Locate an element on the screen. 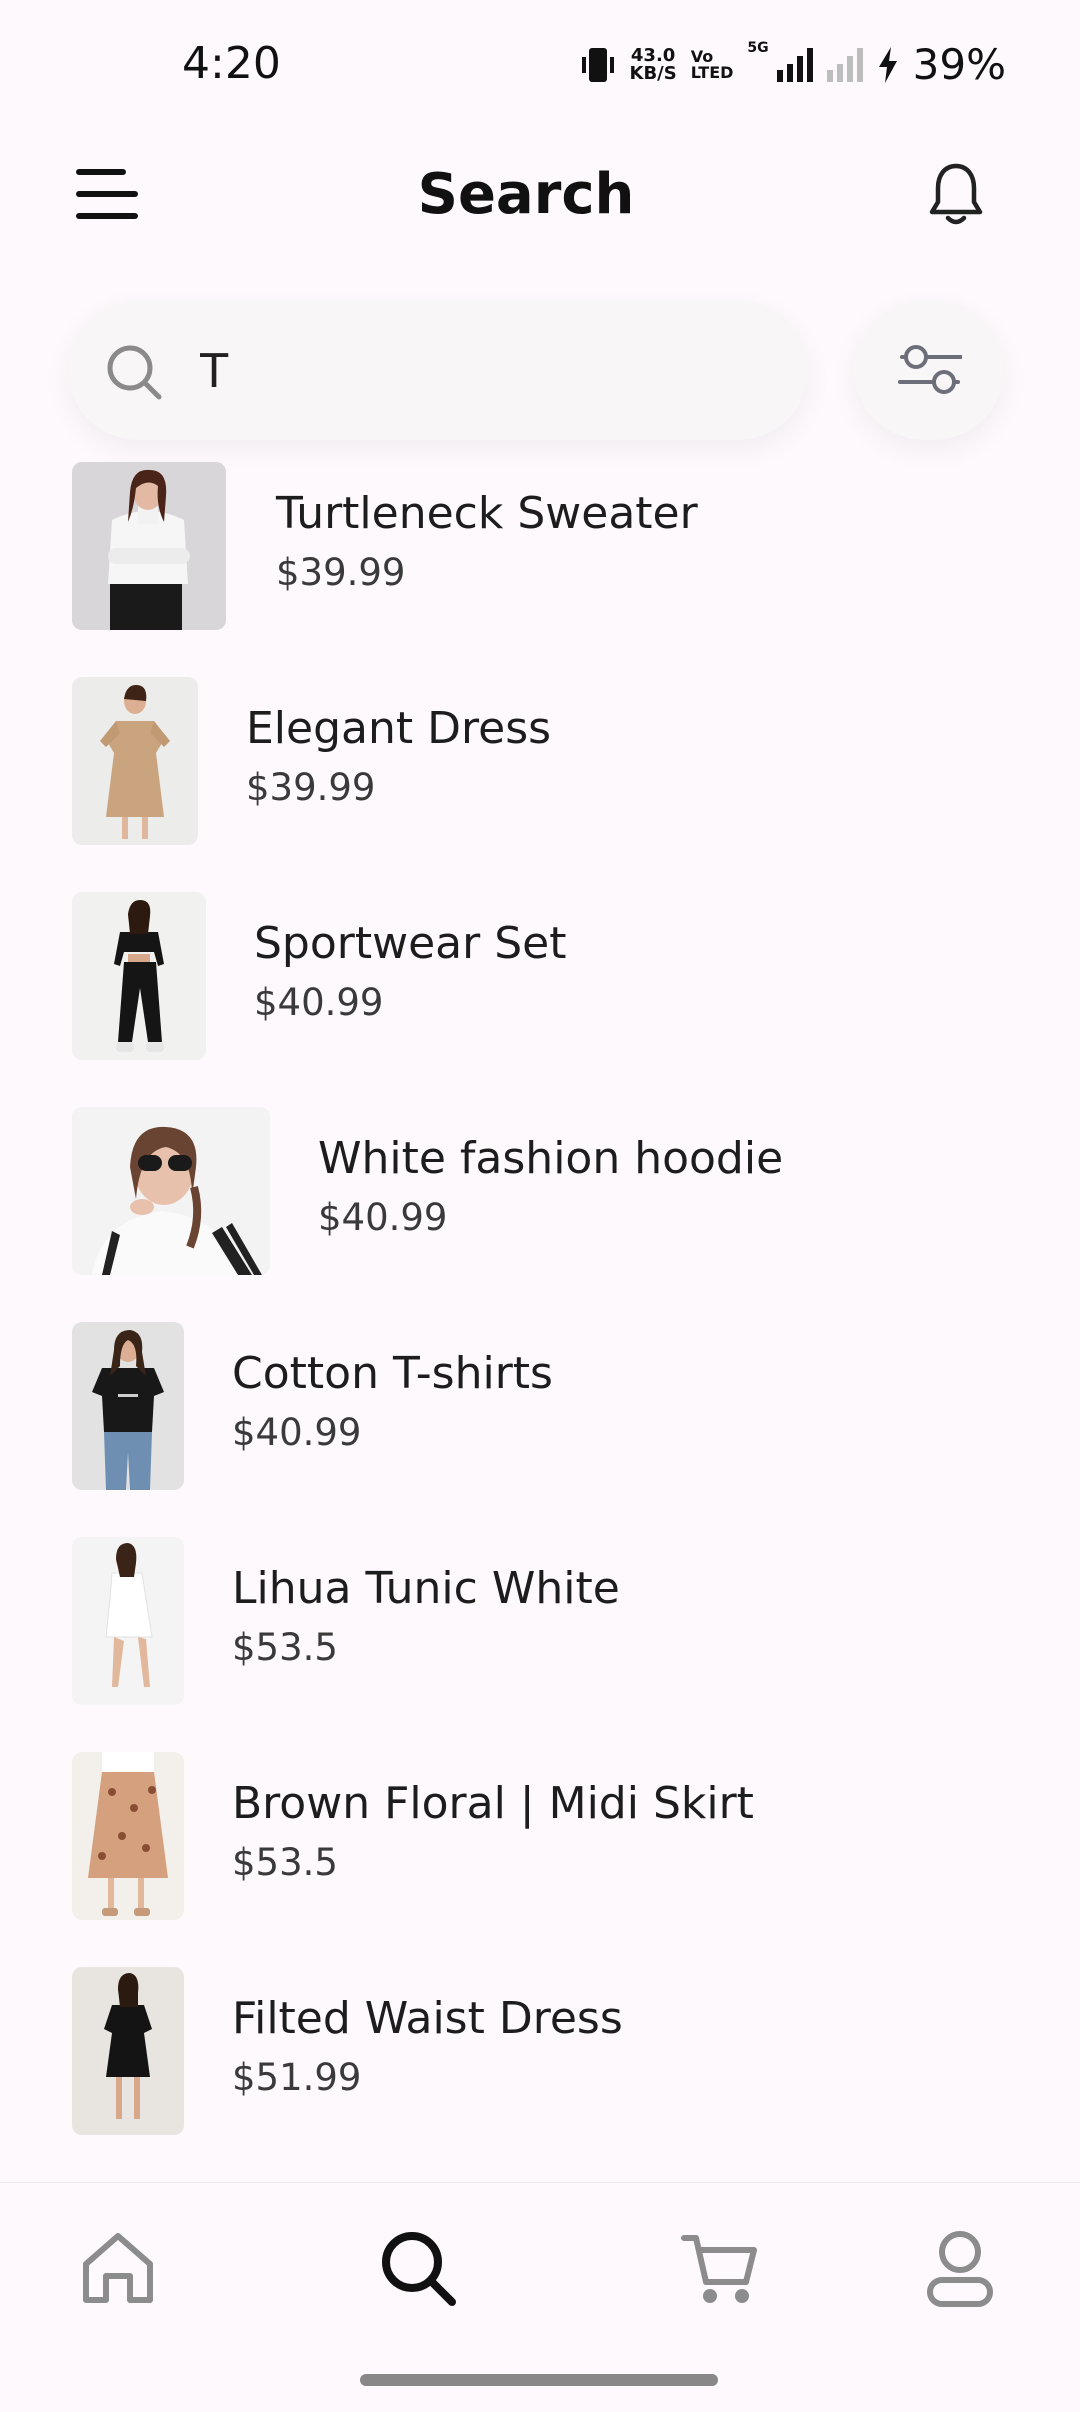  charging-icon is located at coordinates (887, 64).